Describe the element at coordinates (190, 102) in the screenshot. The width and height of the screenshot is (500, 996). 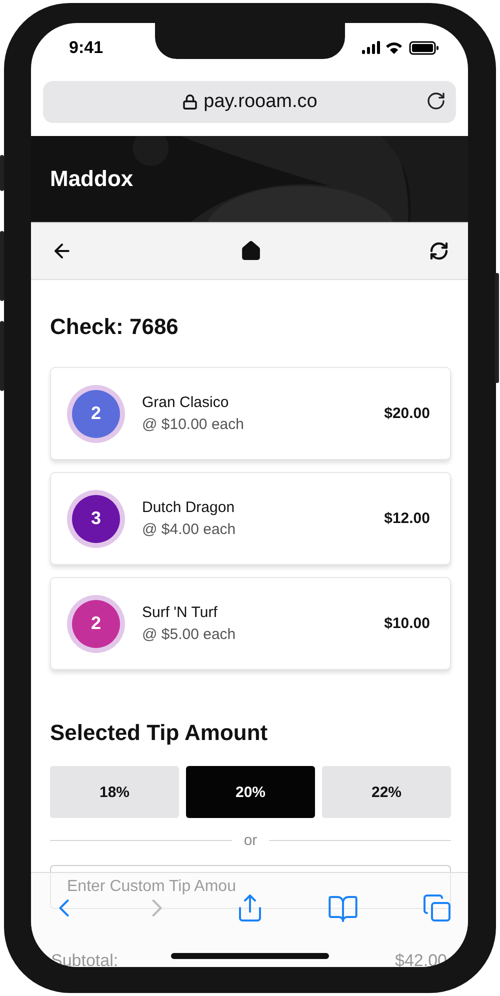
I see `lock-icon` at that location.